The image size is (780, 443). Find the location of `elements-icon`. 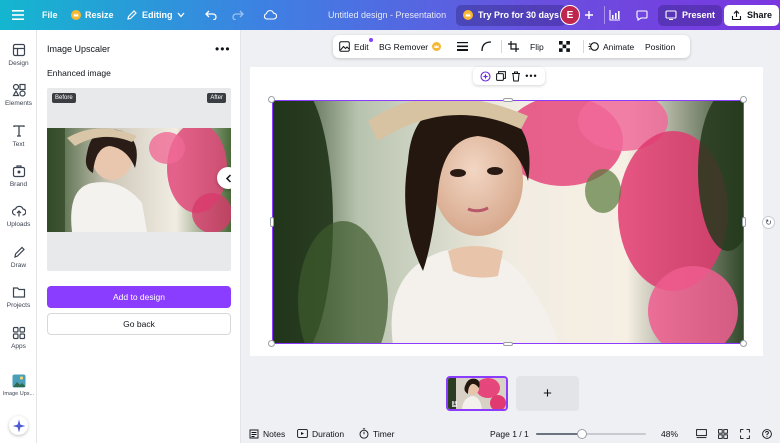

elements-icon is located at coordinates (18, 90).